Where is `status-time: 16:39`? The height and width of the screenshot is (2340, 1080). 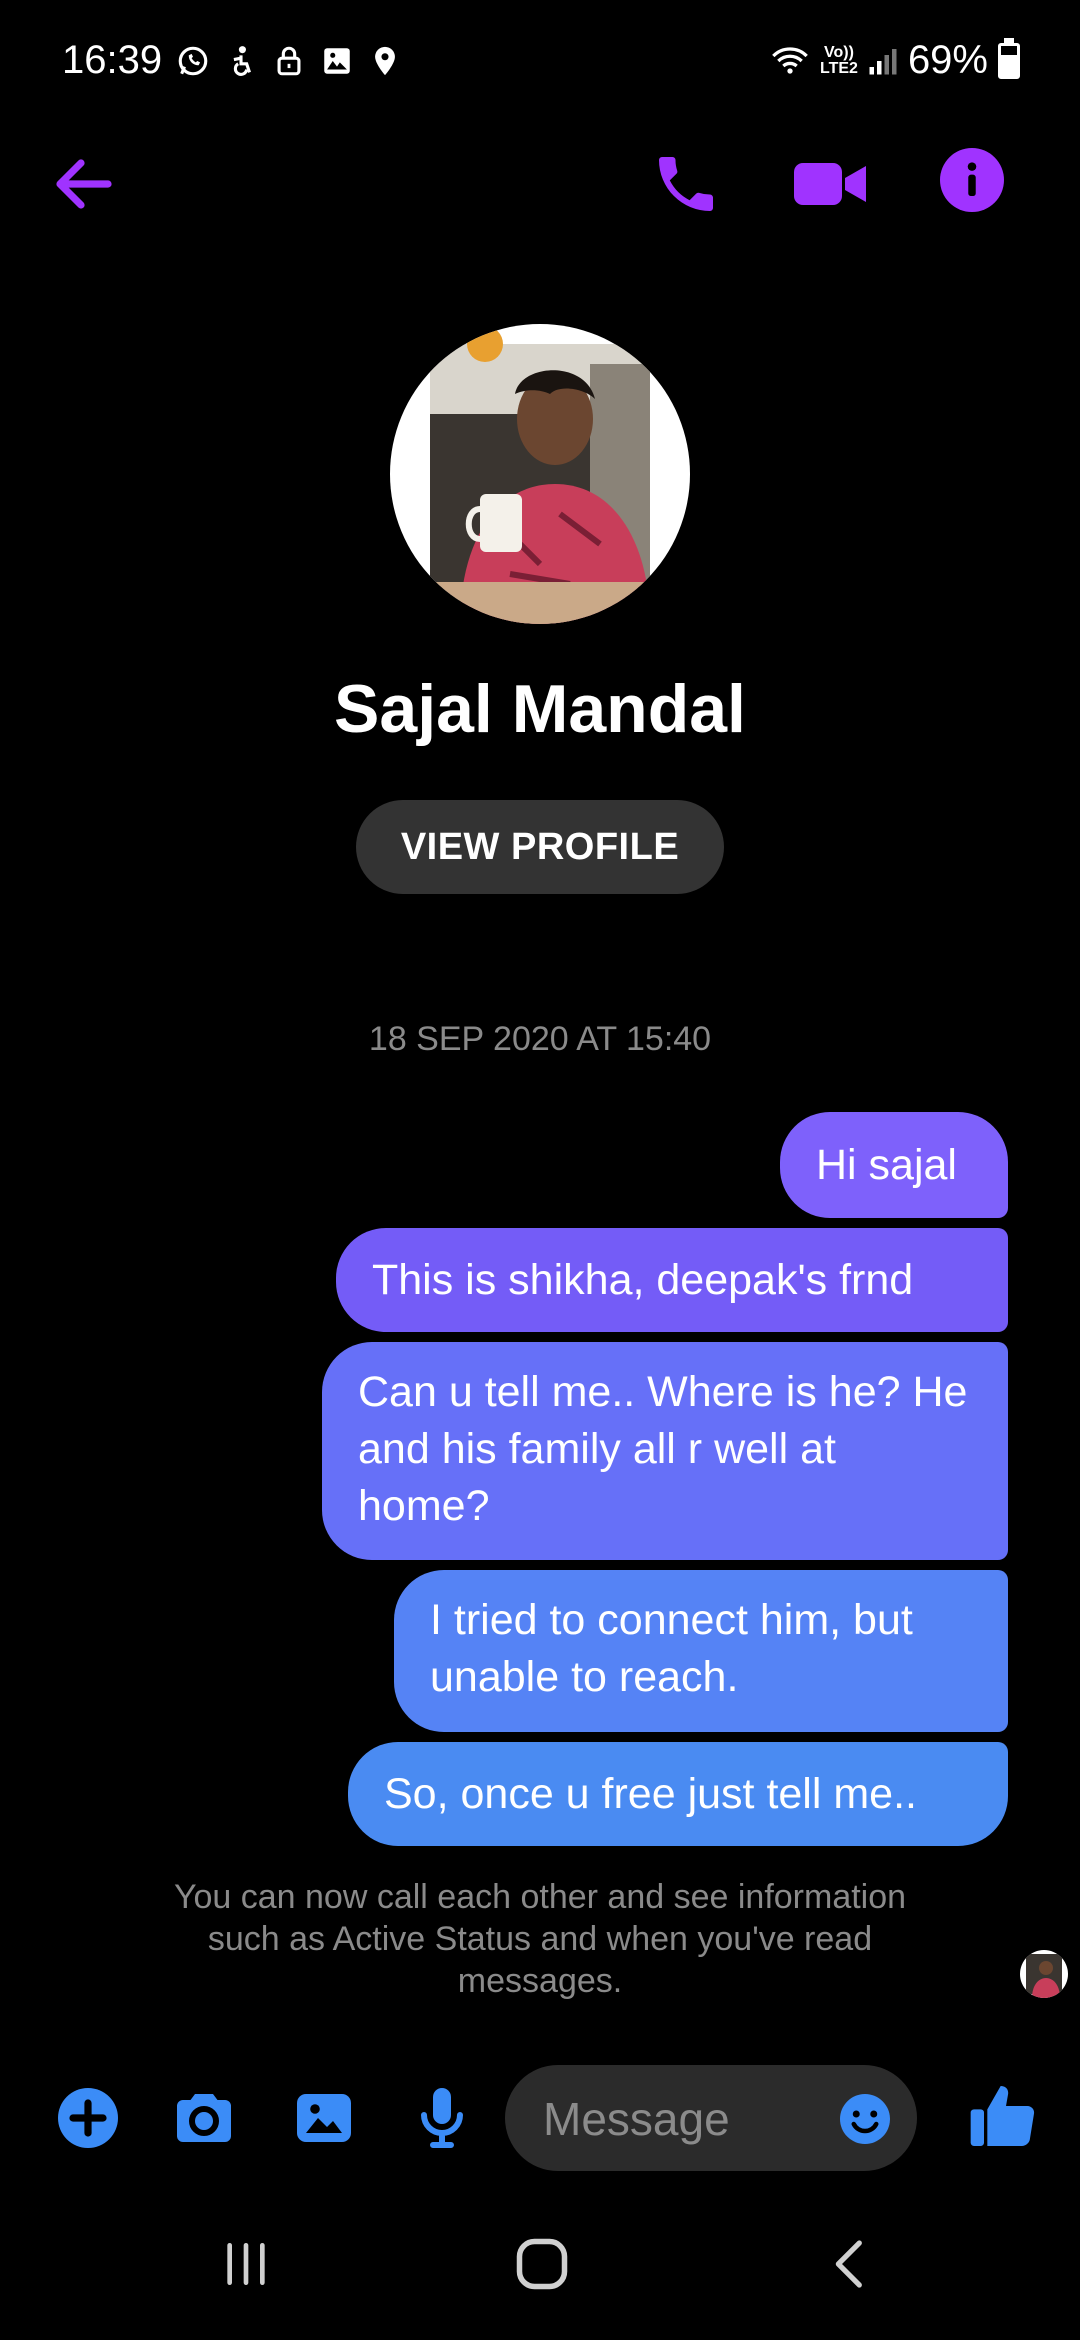
status-time: 16:39 is located at coordinates (112, 60).